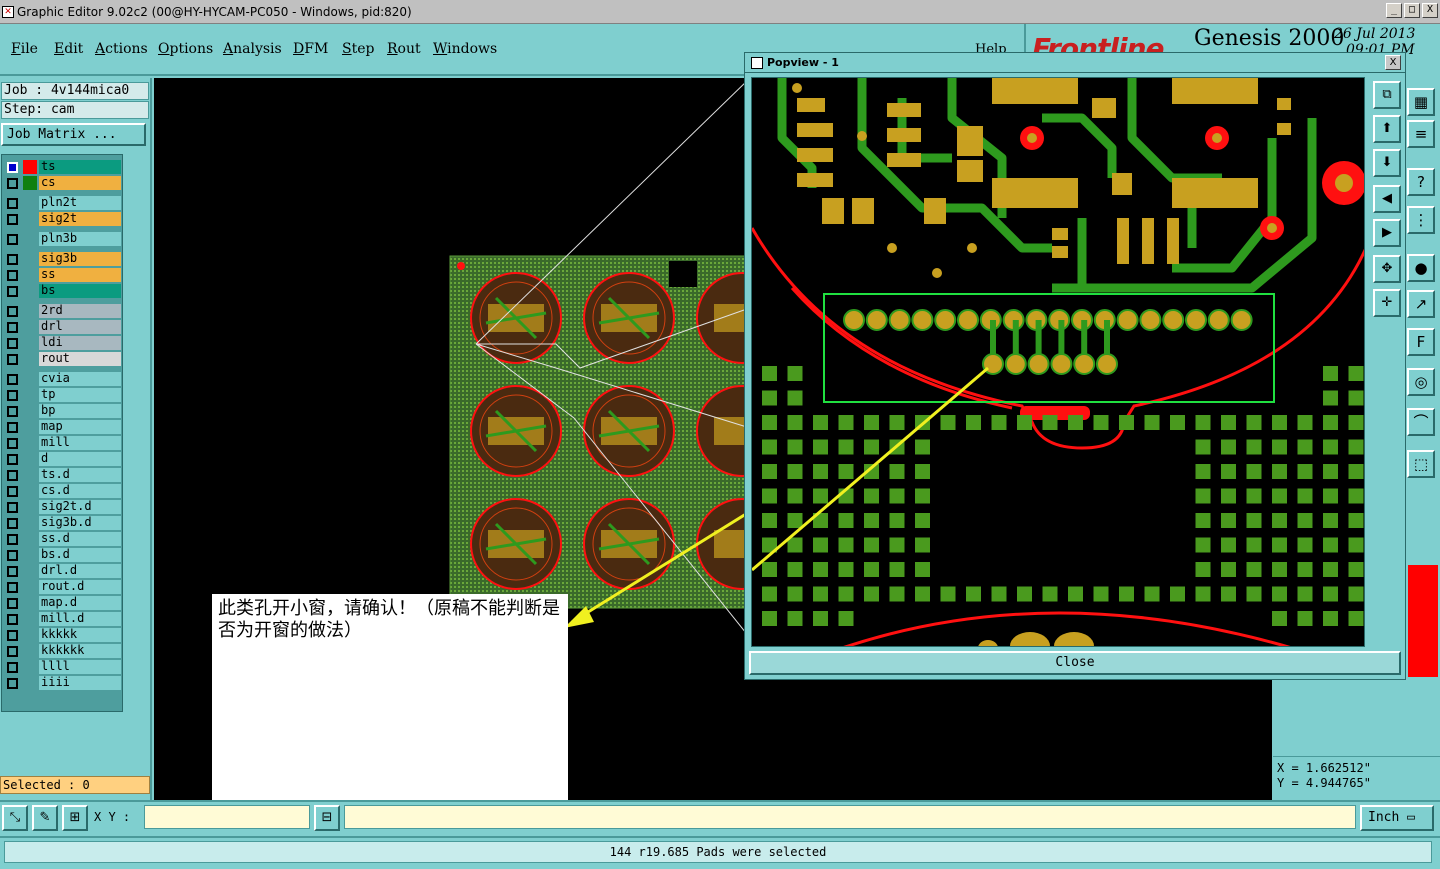 The image size is (1440, 869). I want to click on layer-name: rout.d, so click(80, 587).